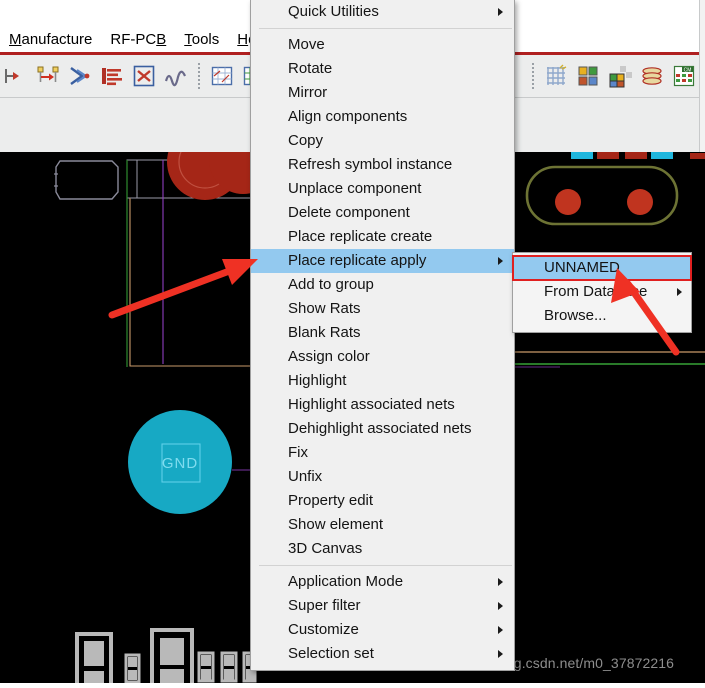  What do you see at coordinates (346, 581) in the screenshot?
I see `menu-item-label: Application Mode` at bounding box center [346, 581].